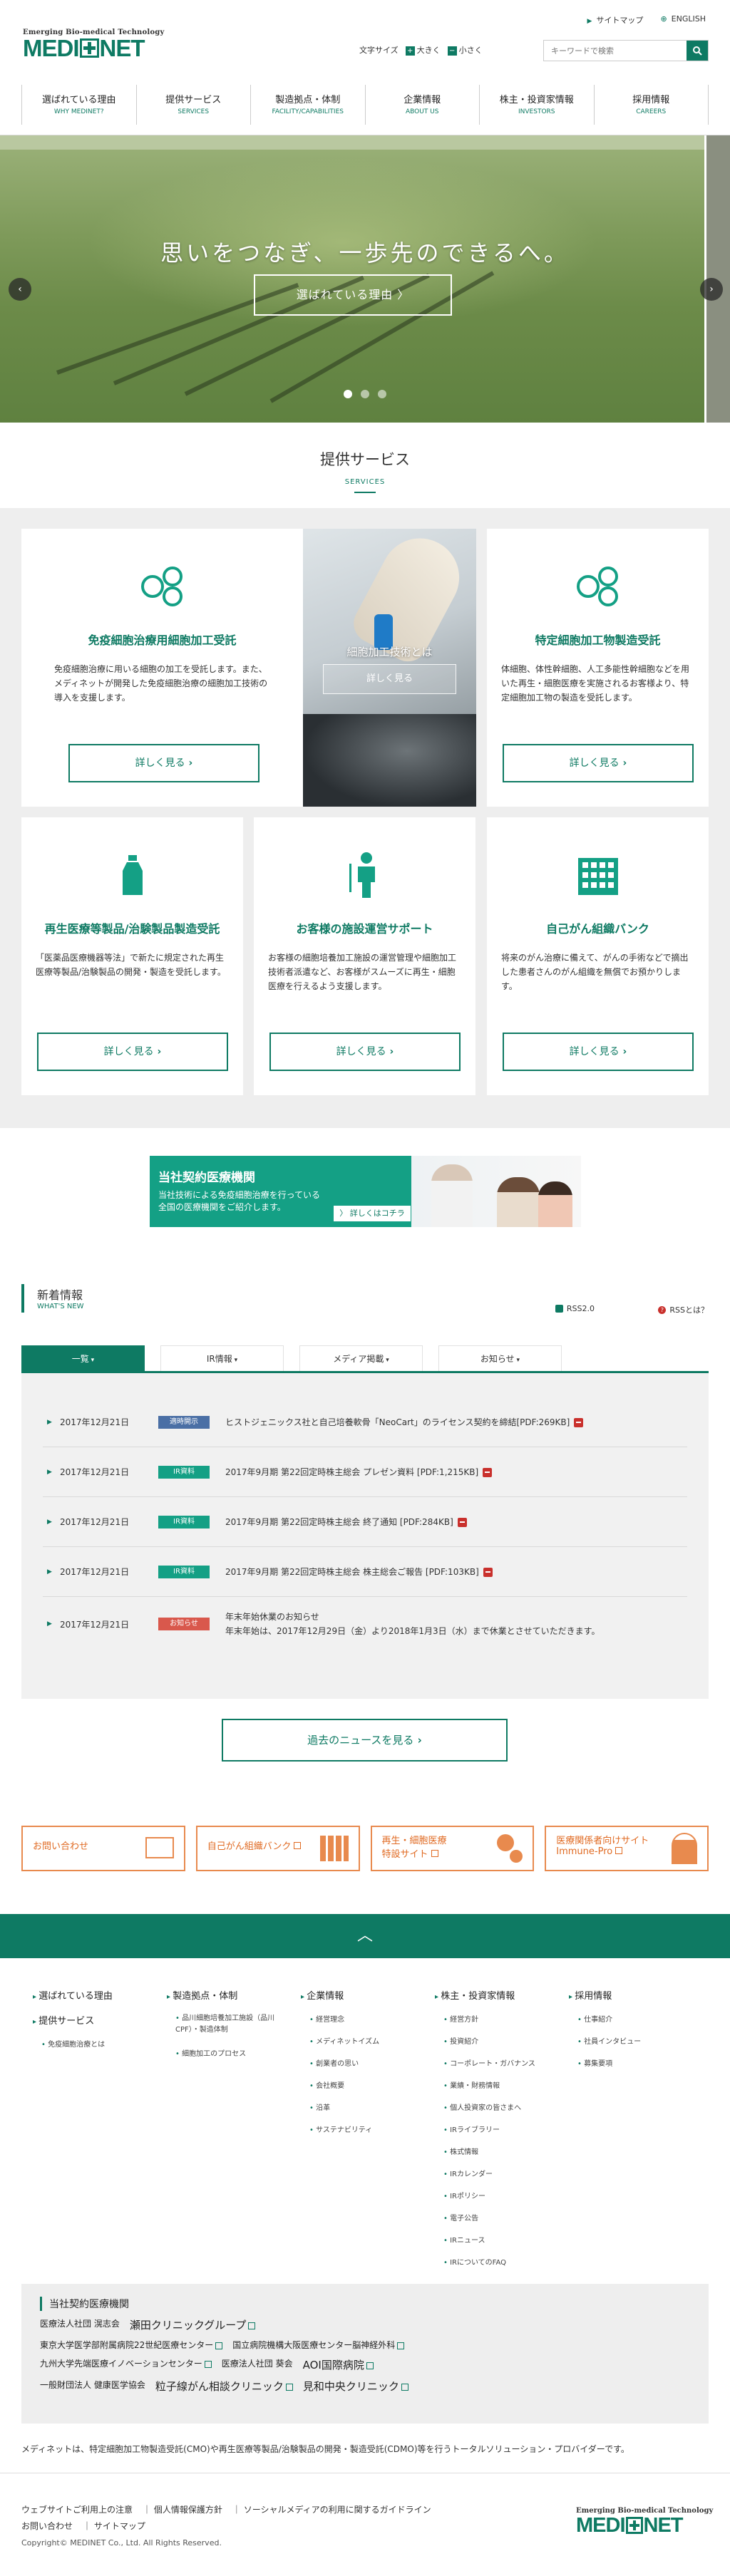 This screenshot has width=730, height=2576. Describe the element at coordinates (640, 2019) in the screenshot. I see `footer-sublink: 仕事紹介` at that location.